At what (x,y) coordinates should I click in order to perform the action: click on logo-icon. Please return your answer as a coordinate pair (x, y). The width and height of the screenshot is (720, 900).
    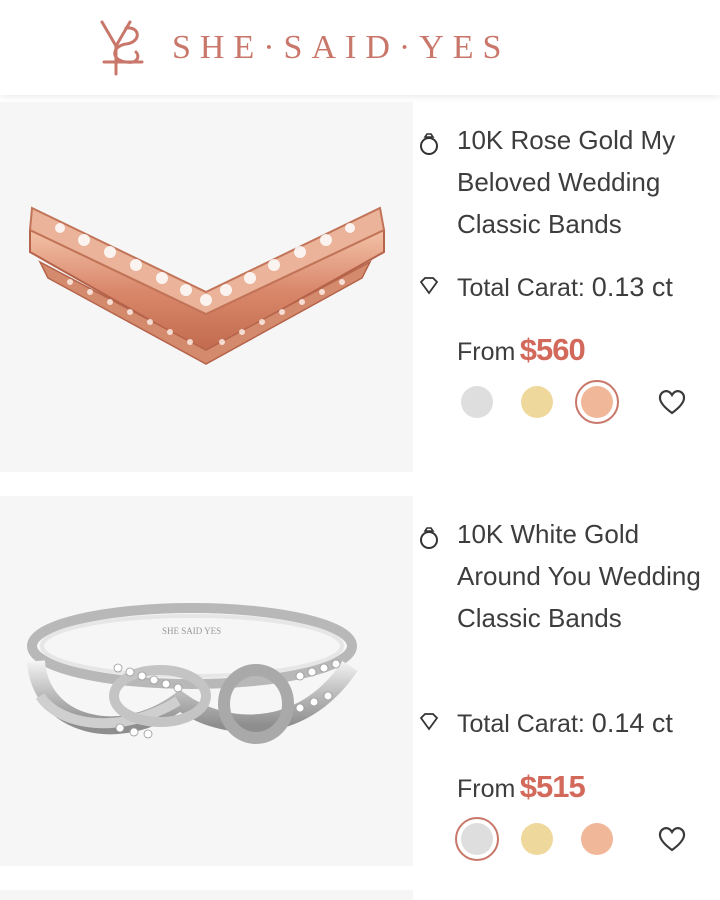
    Looking at the image, I should click on (122, 47).